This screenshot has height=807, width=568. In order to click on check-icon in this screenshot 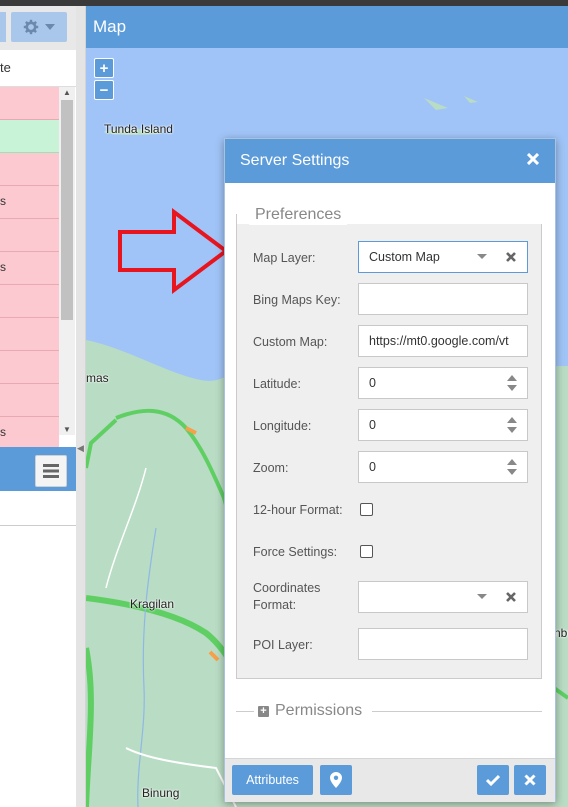, I will do `click(493, 780)`.